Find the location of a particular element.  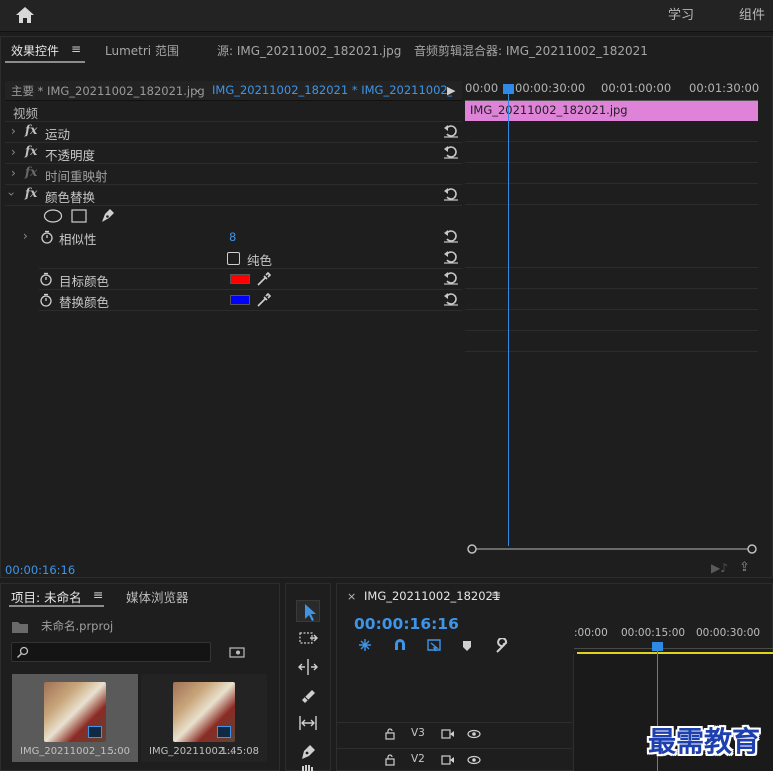

wrench-icon is located at coordinates (502, 646).